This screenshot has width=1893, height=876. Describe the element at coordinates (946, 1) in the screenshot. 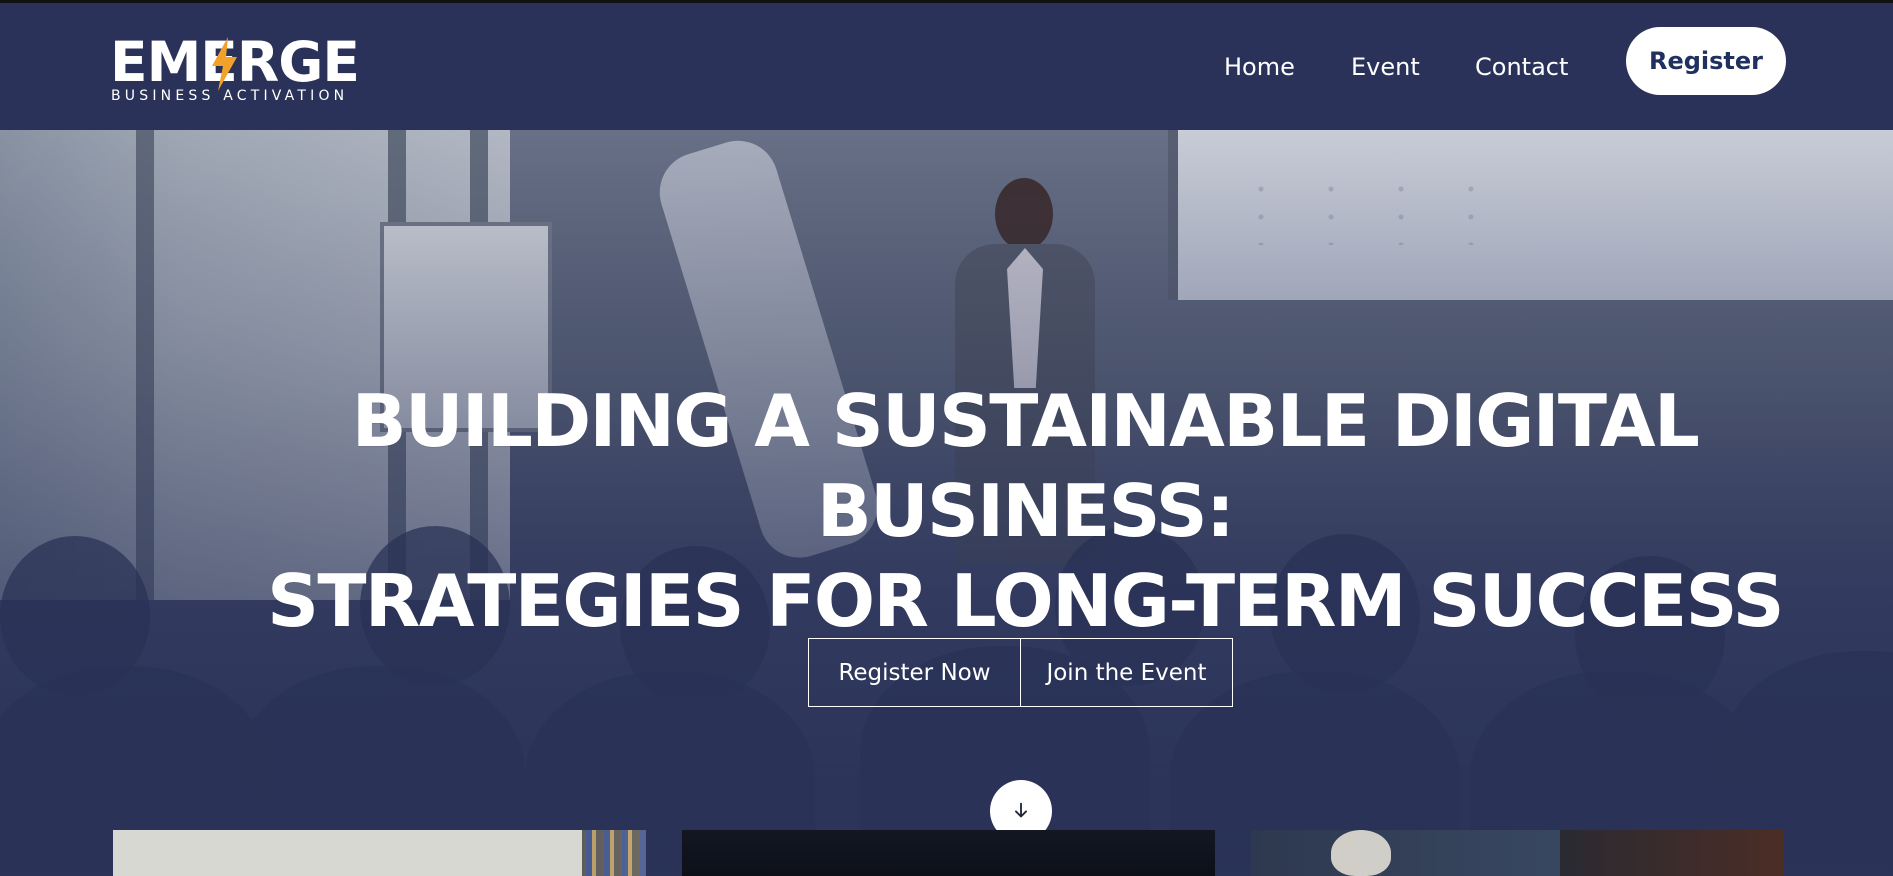

I see `top-border` at that location.